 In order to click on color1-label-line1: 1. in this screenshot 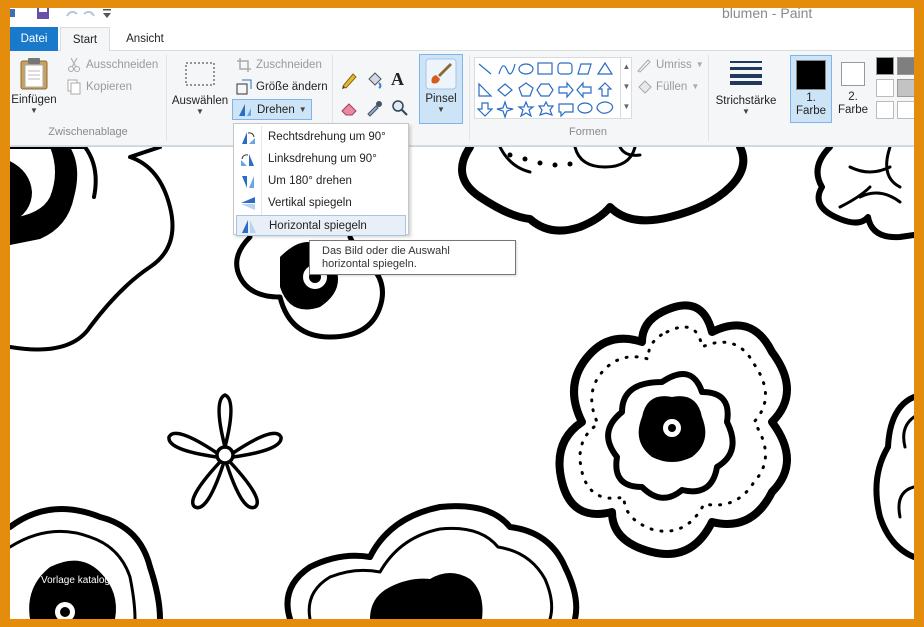, I will do `click(811, 98)`.